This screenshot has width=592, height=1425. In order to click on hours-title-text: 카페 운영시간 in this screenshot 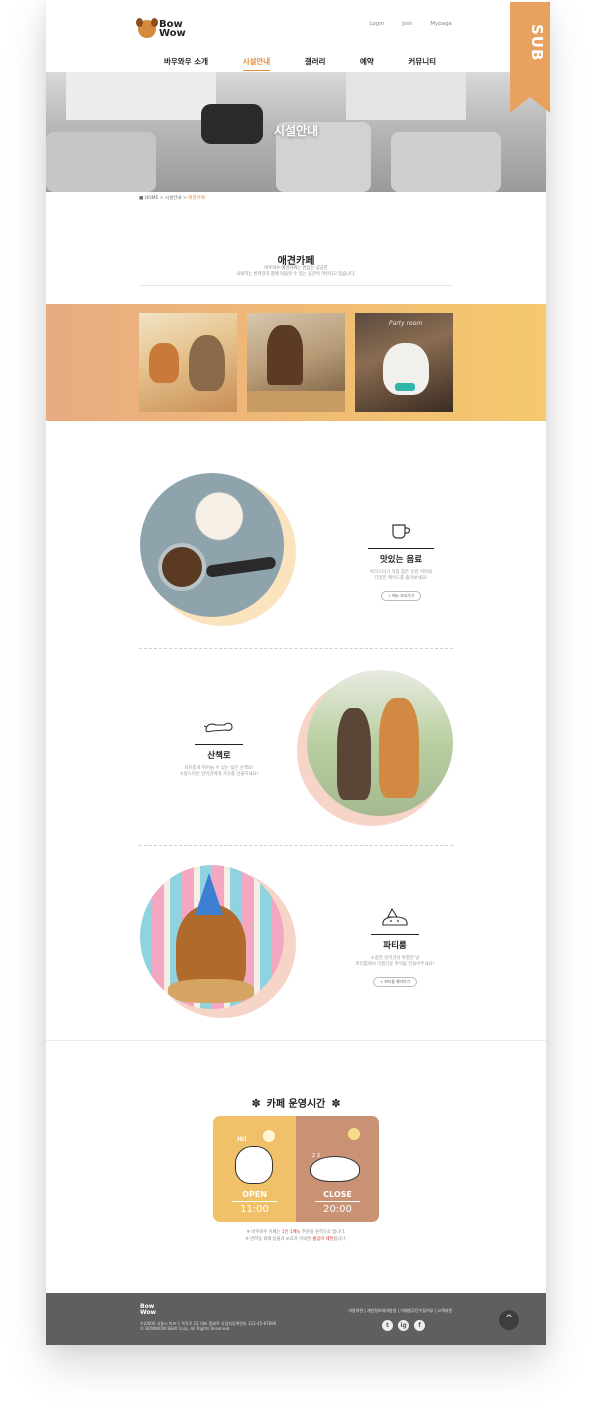, I will do `click(296, 1104)`.